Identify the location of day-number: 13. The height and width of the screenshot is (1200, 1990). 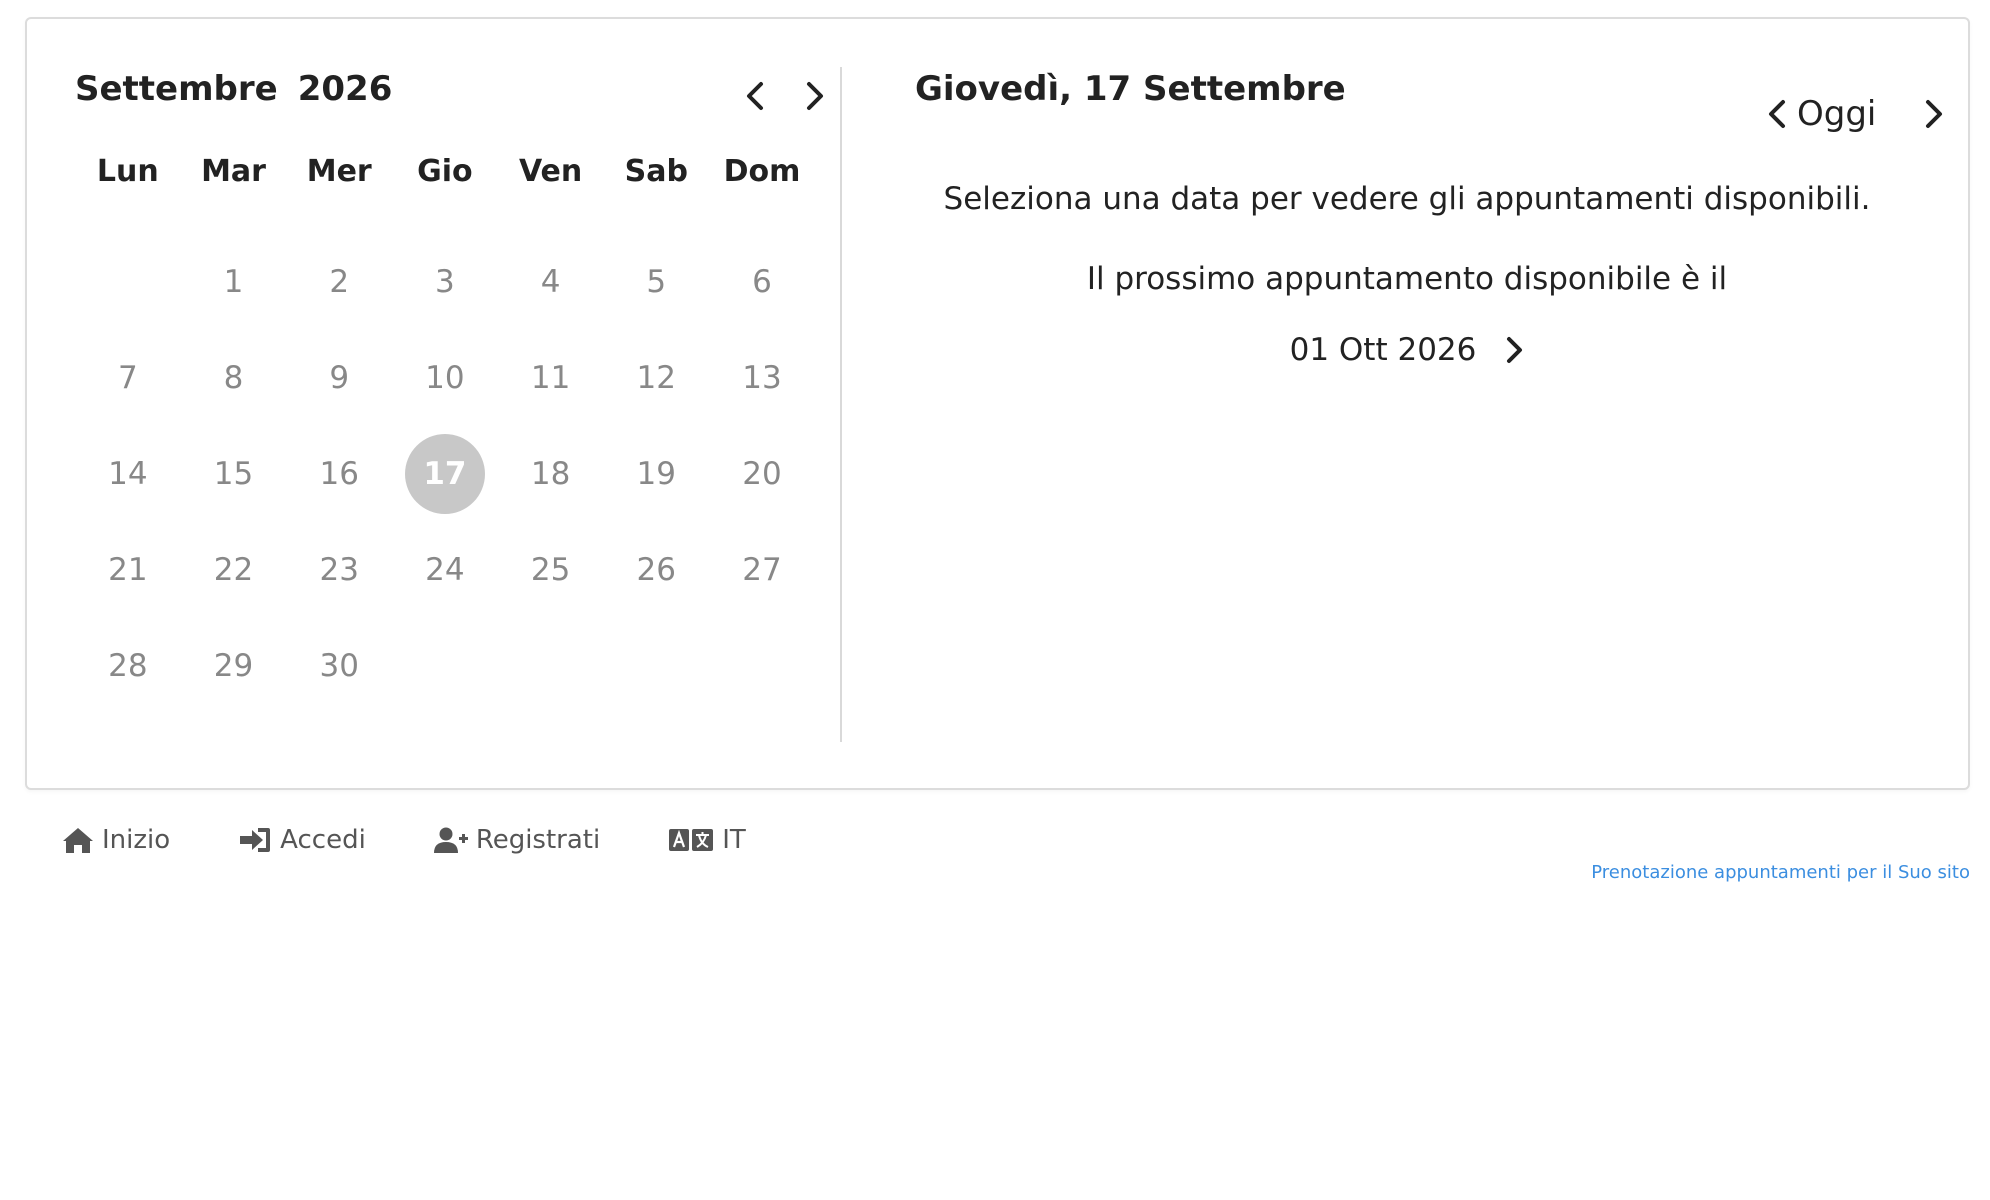
(762, 378).